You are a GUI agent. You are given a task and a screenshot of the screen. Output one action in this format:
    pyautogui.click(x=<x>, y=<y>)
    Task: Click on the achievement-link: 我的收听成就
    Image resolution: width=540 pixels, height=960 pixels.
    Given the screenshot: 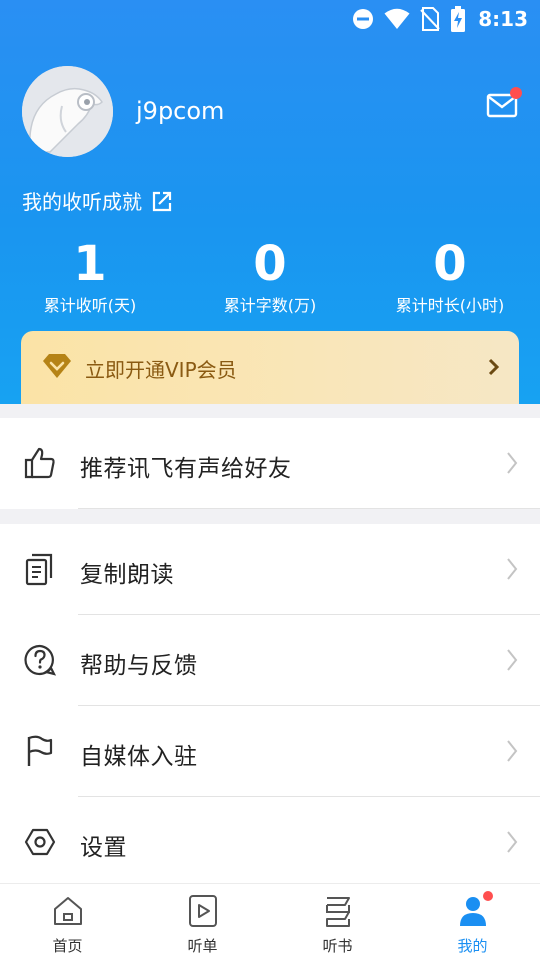 What is the action you would take?
    pyautogui.click(x=98, y=200)
    